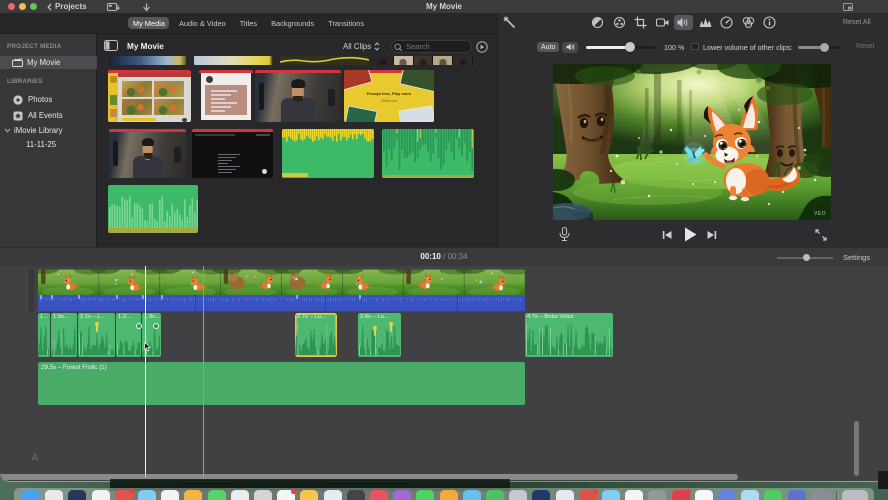 This screenshot has width=888, height=500. What do you see at coordinates (431, 46) in the screenshot?
I see `search-field: Search` at bounding box center [431, 46].